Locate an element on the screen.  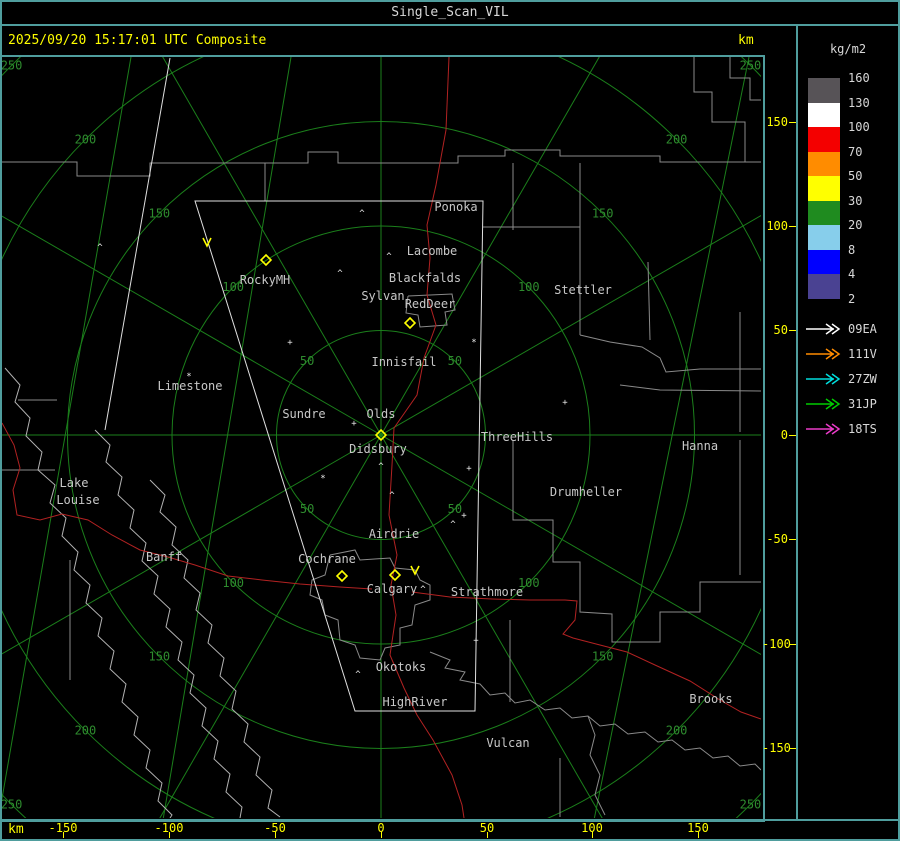
scale-value-label: 4 is located at coordinates (852, 274).